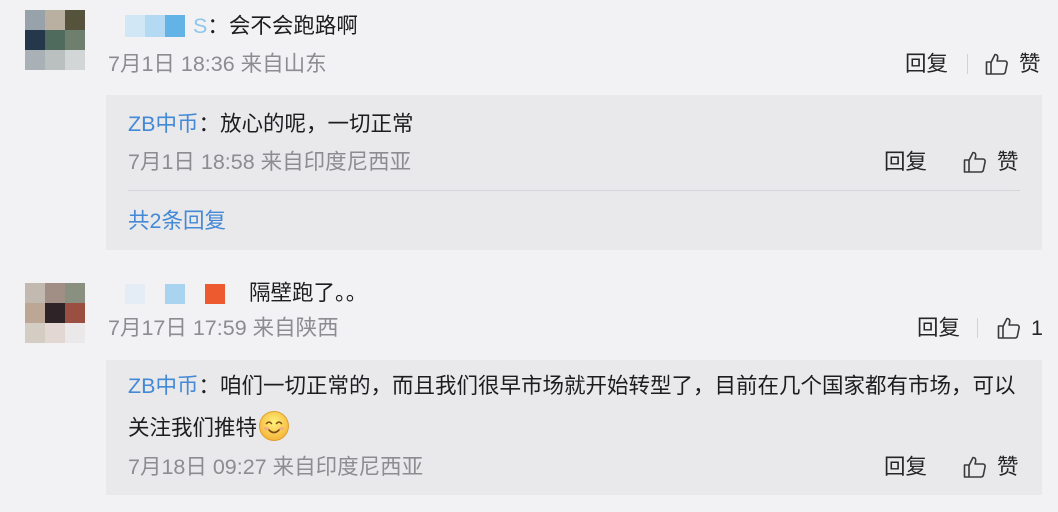 The image size is (1058, 512). I want to click on comment-header, so click(175, 294).